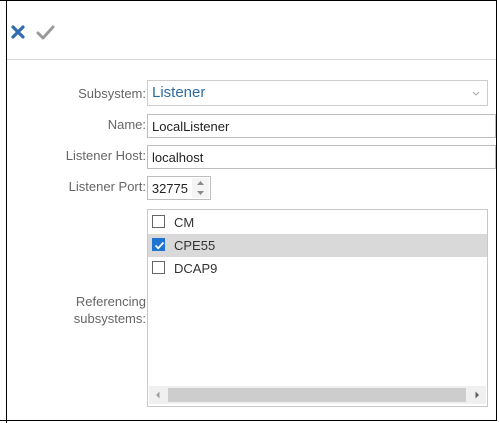 Image resolution: width=499 pixels, height=423 pixels. Describe the element at coordinates (317, 93) in the screenshot. I see `subsystem-select: Listener` at that location.